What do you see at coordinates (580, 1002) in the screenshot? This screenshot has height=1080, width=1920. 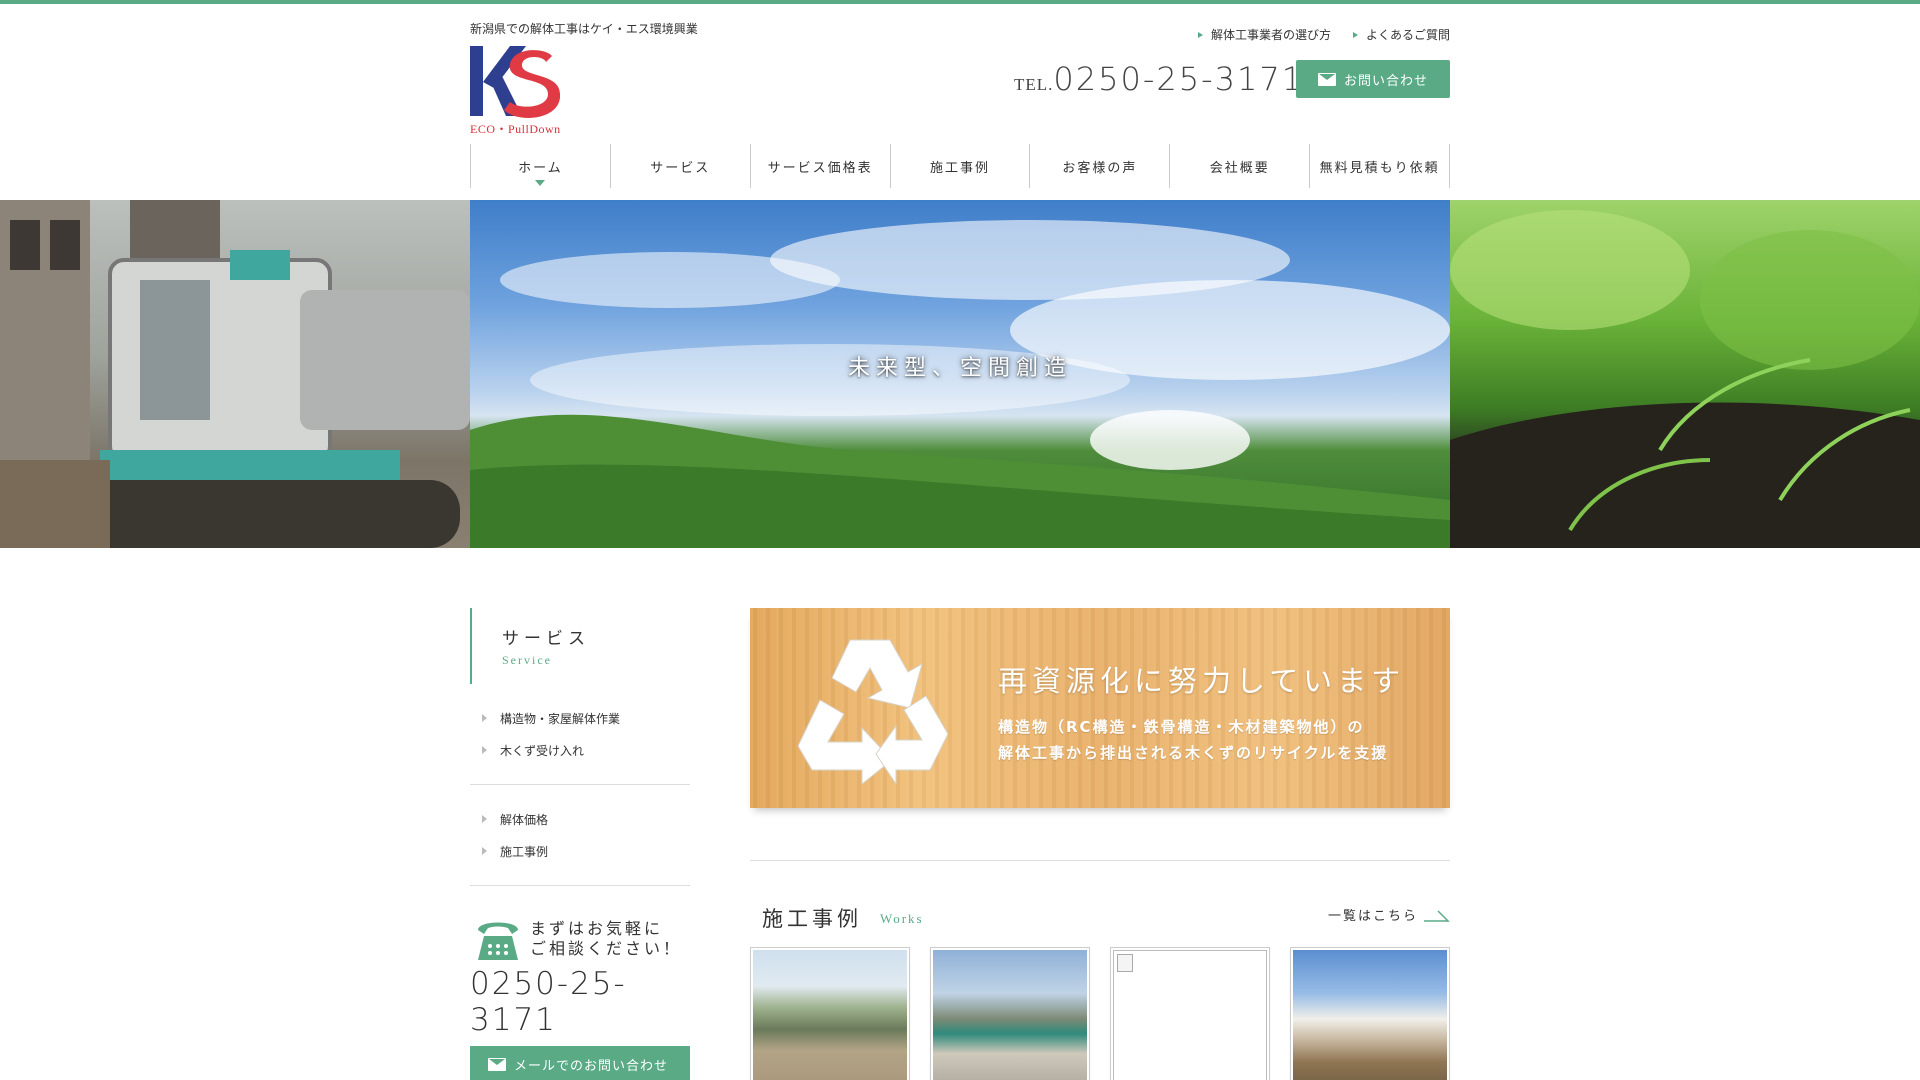 I see `consult-phone-number: 0250-25-3171` at bounding box center [580, 1002].